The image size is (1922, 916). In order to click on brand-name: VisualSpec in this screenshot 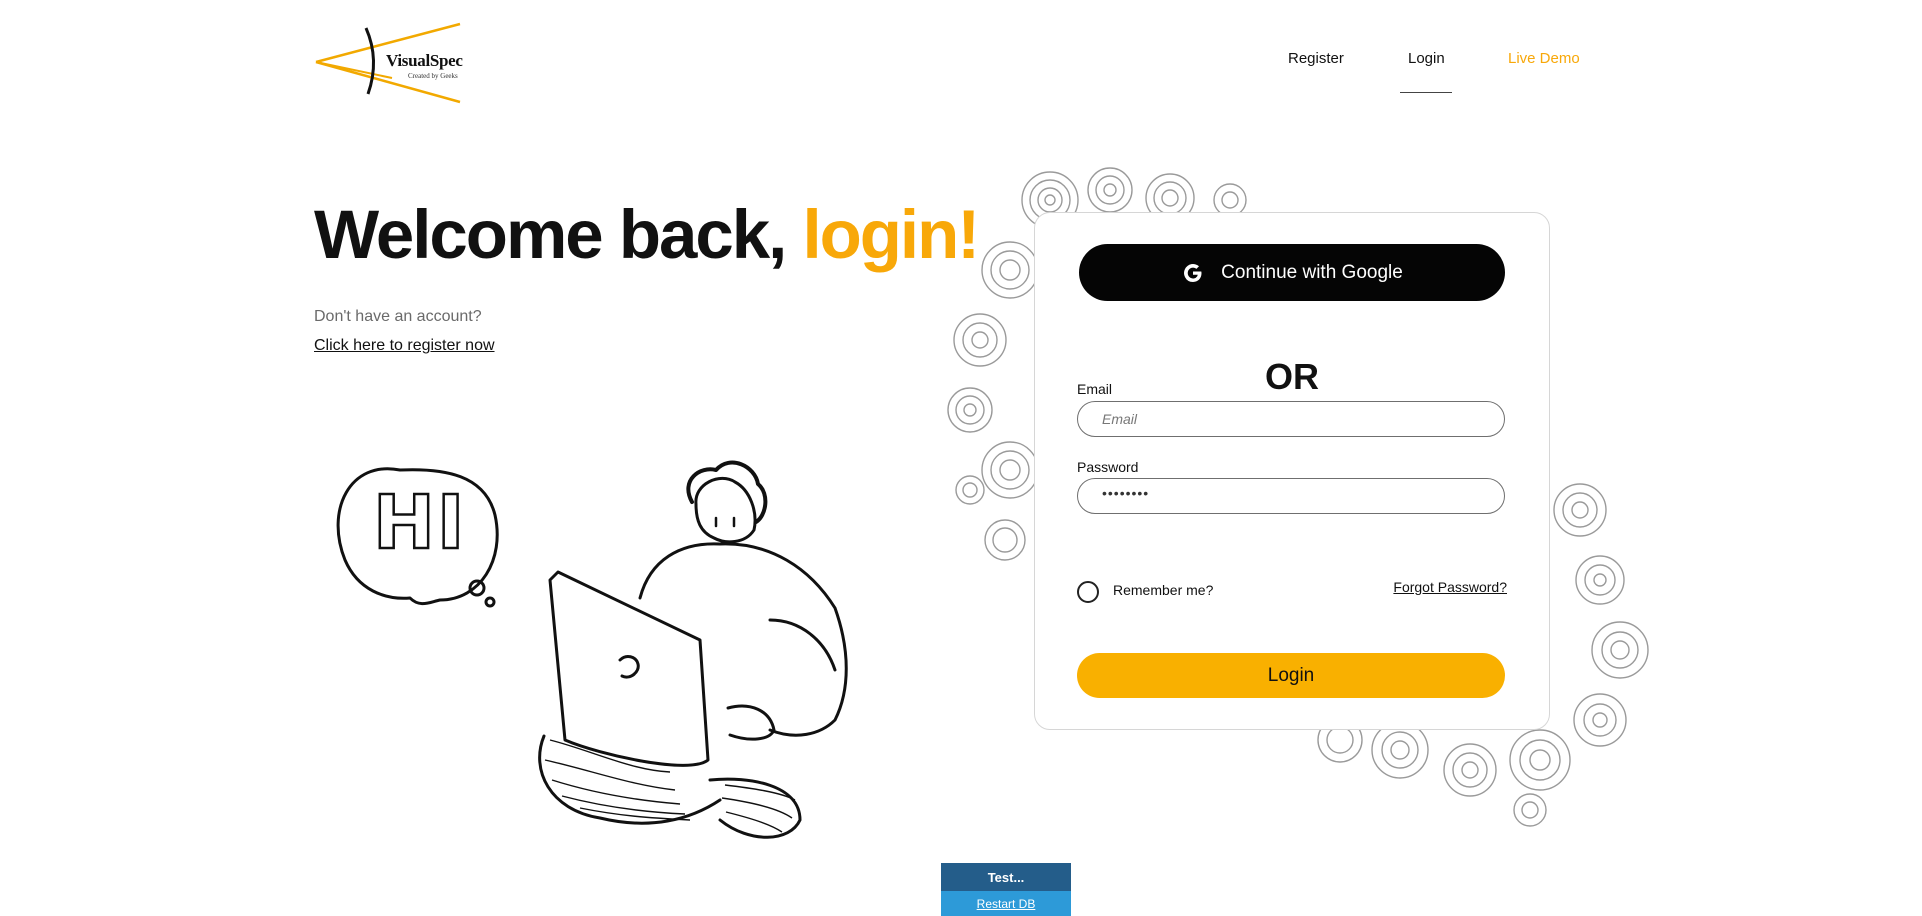, I will do `click(424, 60)`.